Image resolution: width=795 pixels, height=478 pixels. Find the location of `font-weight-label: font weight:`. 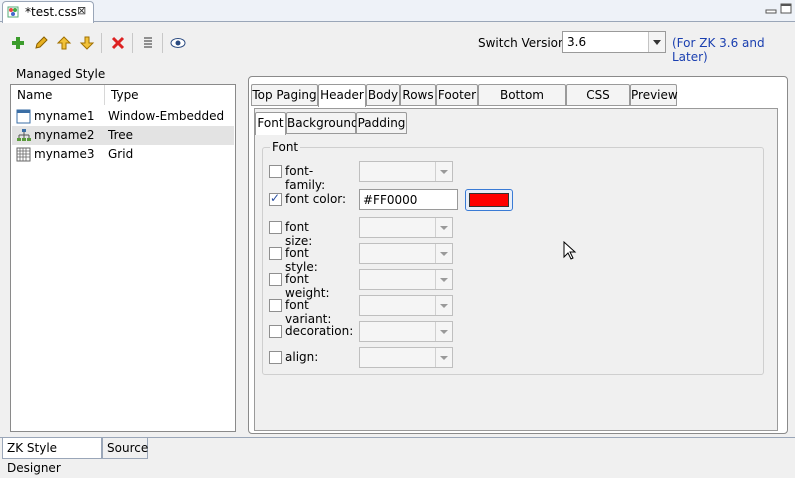

font-weight-label: font weight: is located at coordinates (307, 286).